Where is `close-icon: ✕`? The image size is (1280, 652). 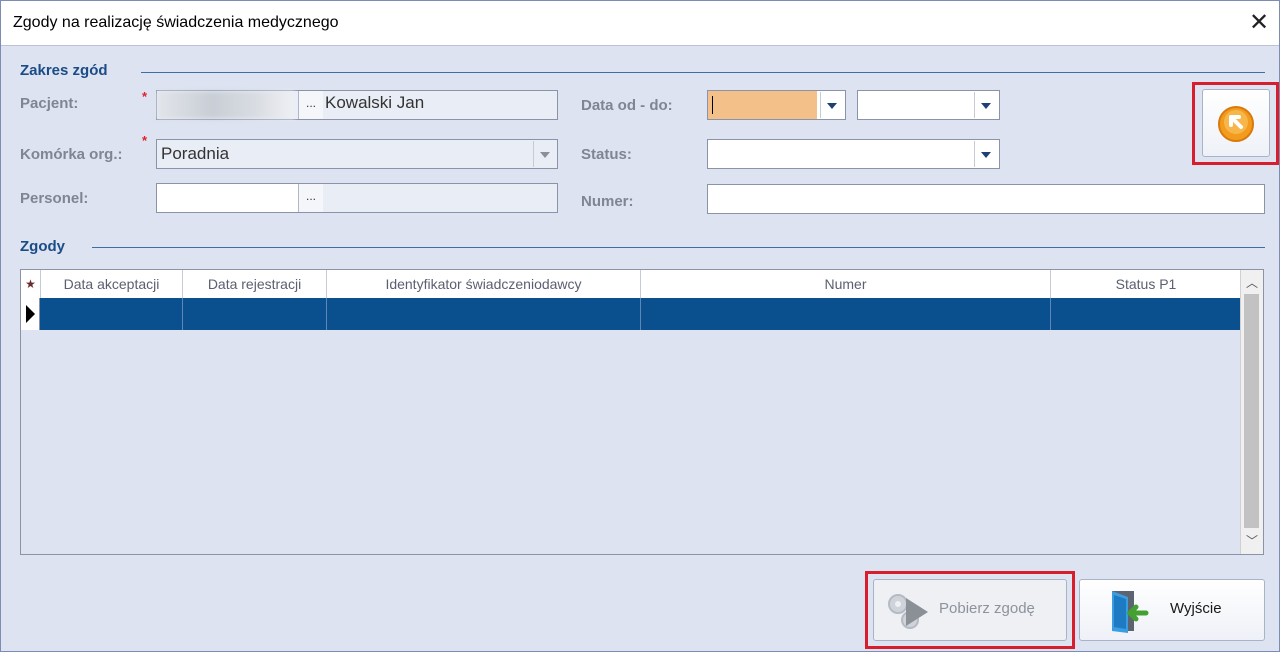
close-icon: ✕ is located at coordinates (1259, 23).